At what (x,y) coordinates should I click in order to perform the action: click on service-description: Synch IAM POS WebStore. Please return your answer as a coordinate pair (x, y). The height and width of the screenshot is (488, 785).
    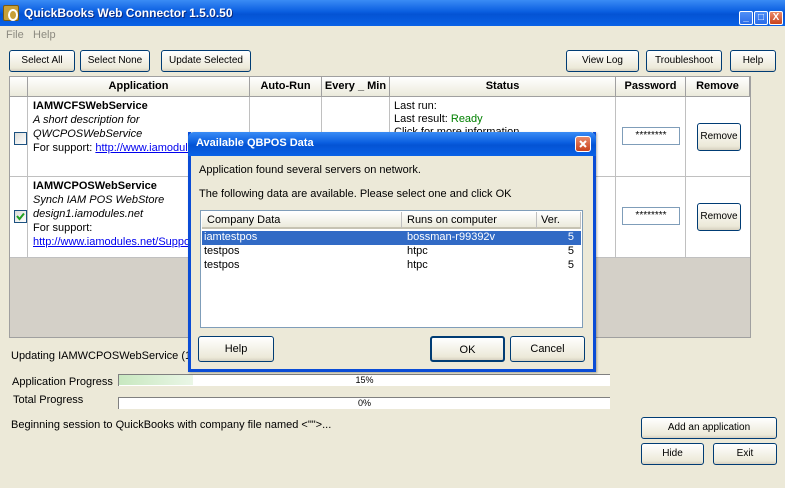
    Looking at the image, I should click on (99, 200).